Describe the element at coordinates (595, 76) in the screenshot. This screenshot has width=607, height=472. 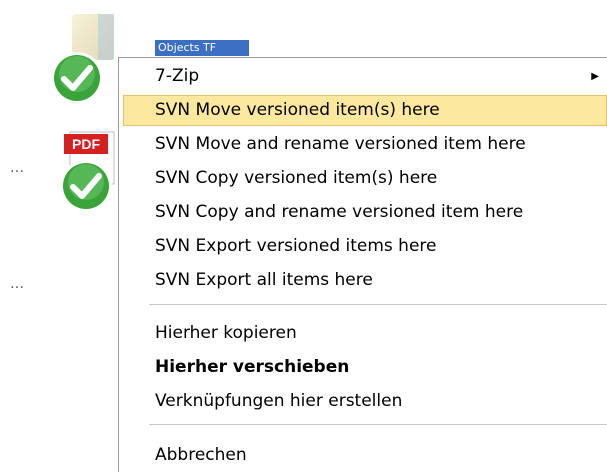
I see `submenu-arrow-icon: ▶` at that location.